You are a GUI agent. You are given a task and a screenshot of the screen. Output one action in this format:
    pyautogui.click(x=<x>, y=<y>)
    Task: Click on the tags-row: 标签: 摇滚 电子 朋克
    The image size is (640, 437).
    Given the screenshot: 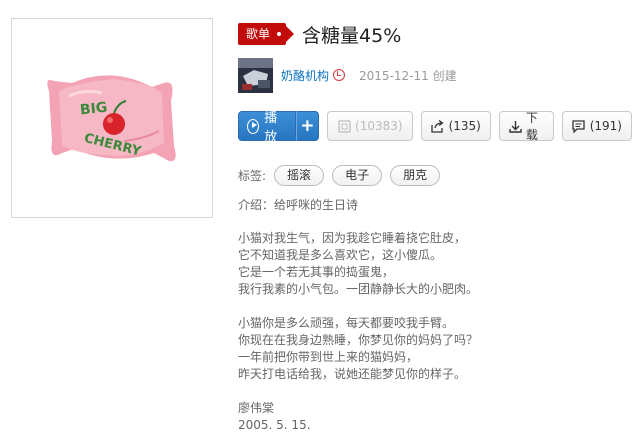 What is the action you would take?
    pyautogui.click(x=339, y=175)
    